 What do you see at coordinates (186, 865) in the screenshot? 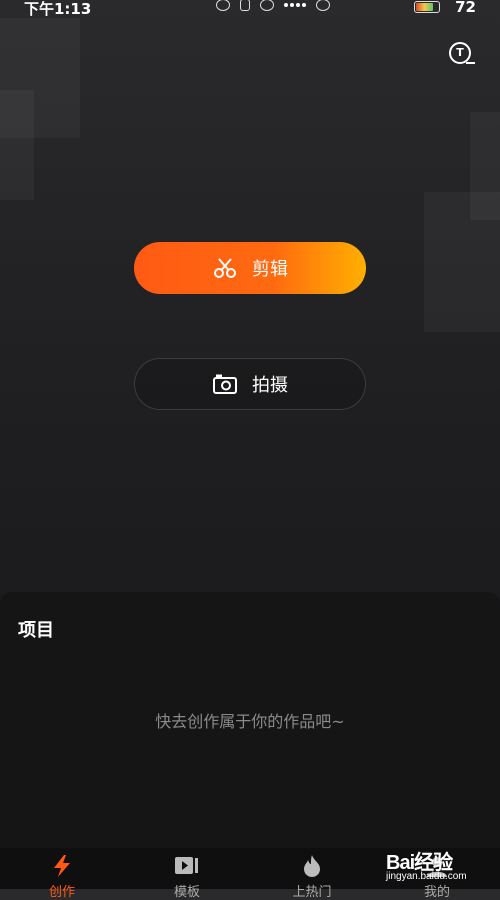
I see `video-template-icon` at bounding box center [186, 865].